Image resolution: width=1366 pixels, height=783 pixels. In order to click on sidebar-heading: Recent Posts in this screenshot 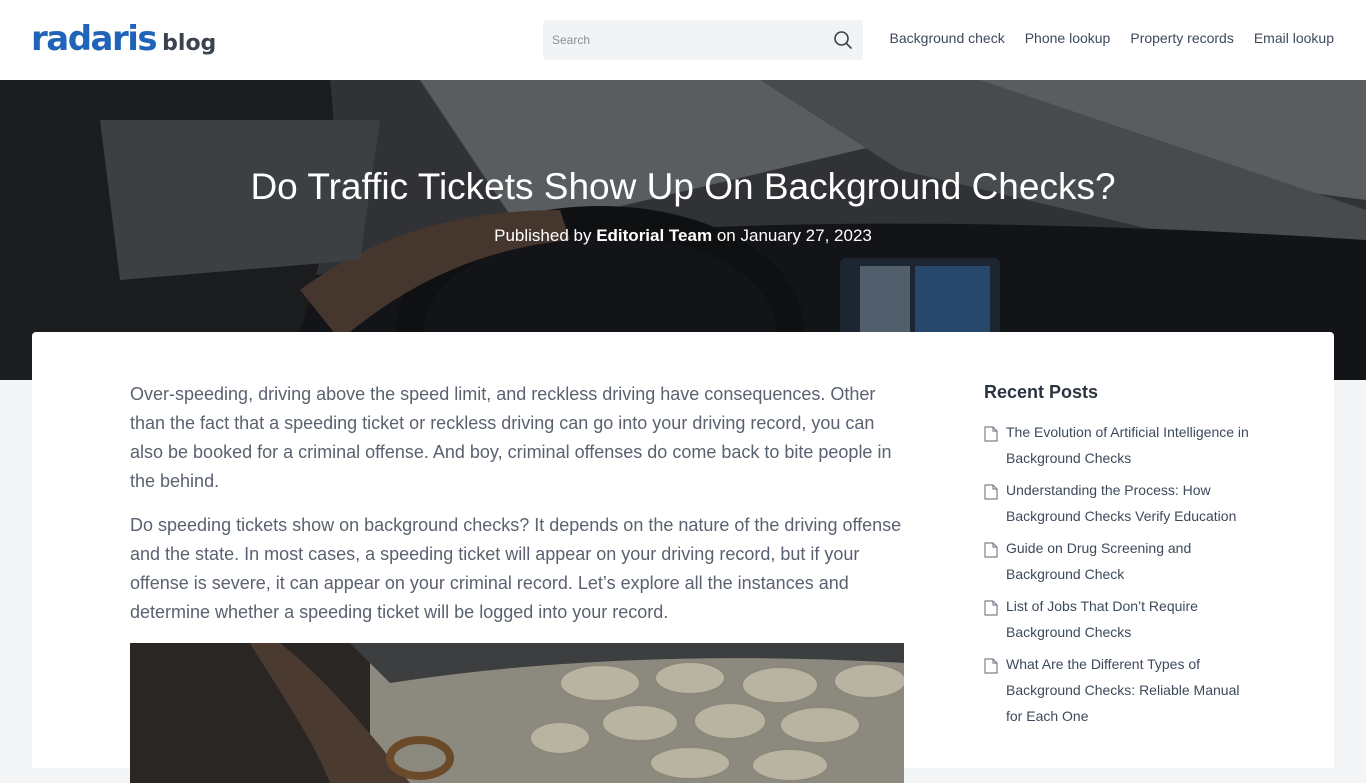, I will do `click(1041, 392)`.